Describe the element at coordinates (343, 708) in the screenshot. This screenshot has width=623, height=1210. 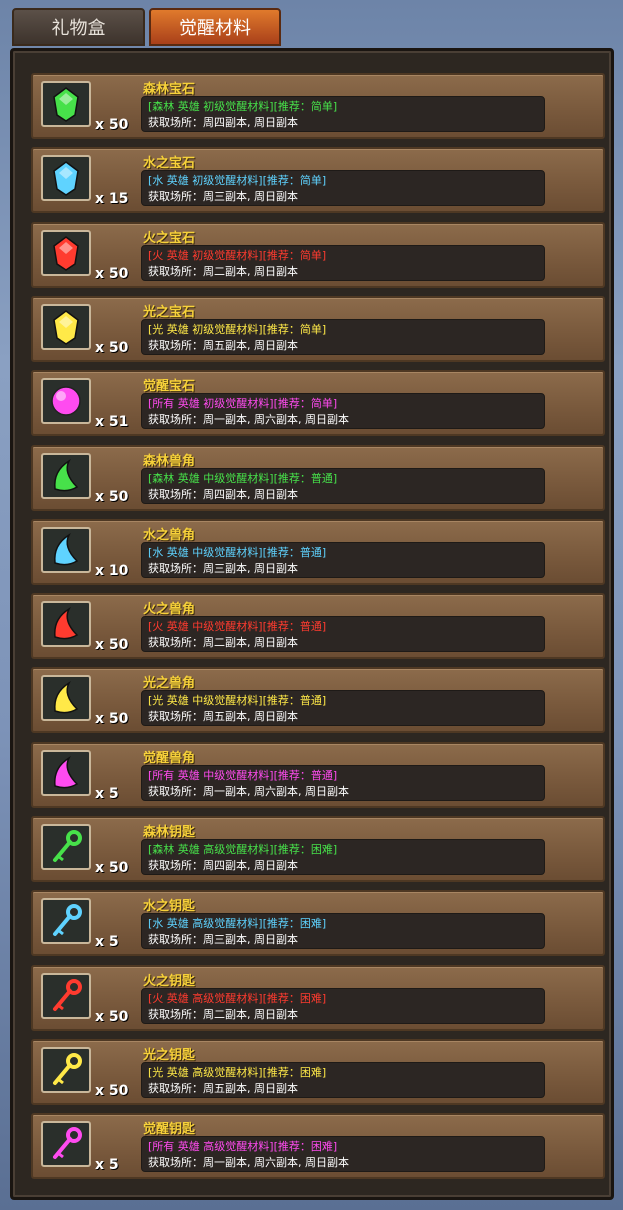
I see `item-info-box: [光 英雄 中级觉醒材料][推荐：普通] 获取场所：周五副本, 周日副本` at that location.